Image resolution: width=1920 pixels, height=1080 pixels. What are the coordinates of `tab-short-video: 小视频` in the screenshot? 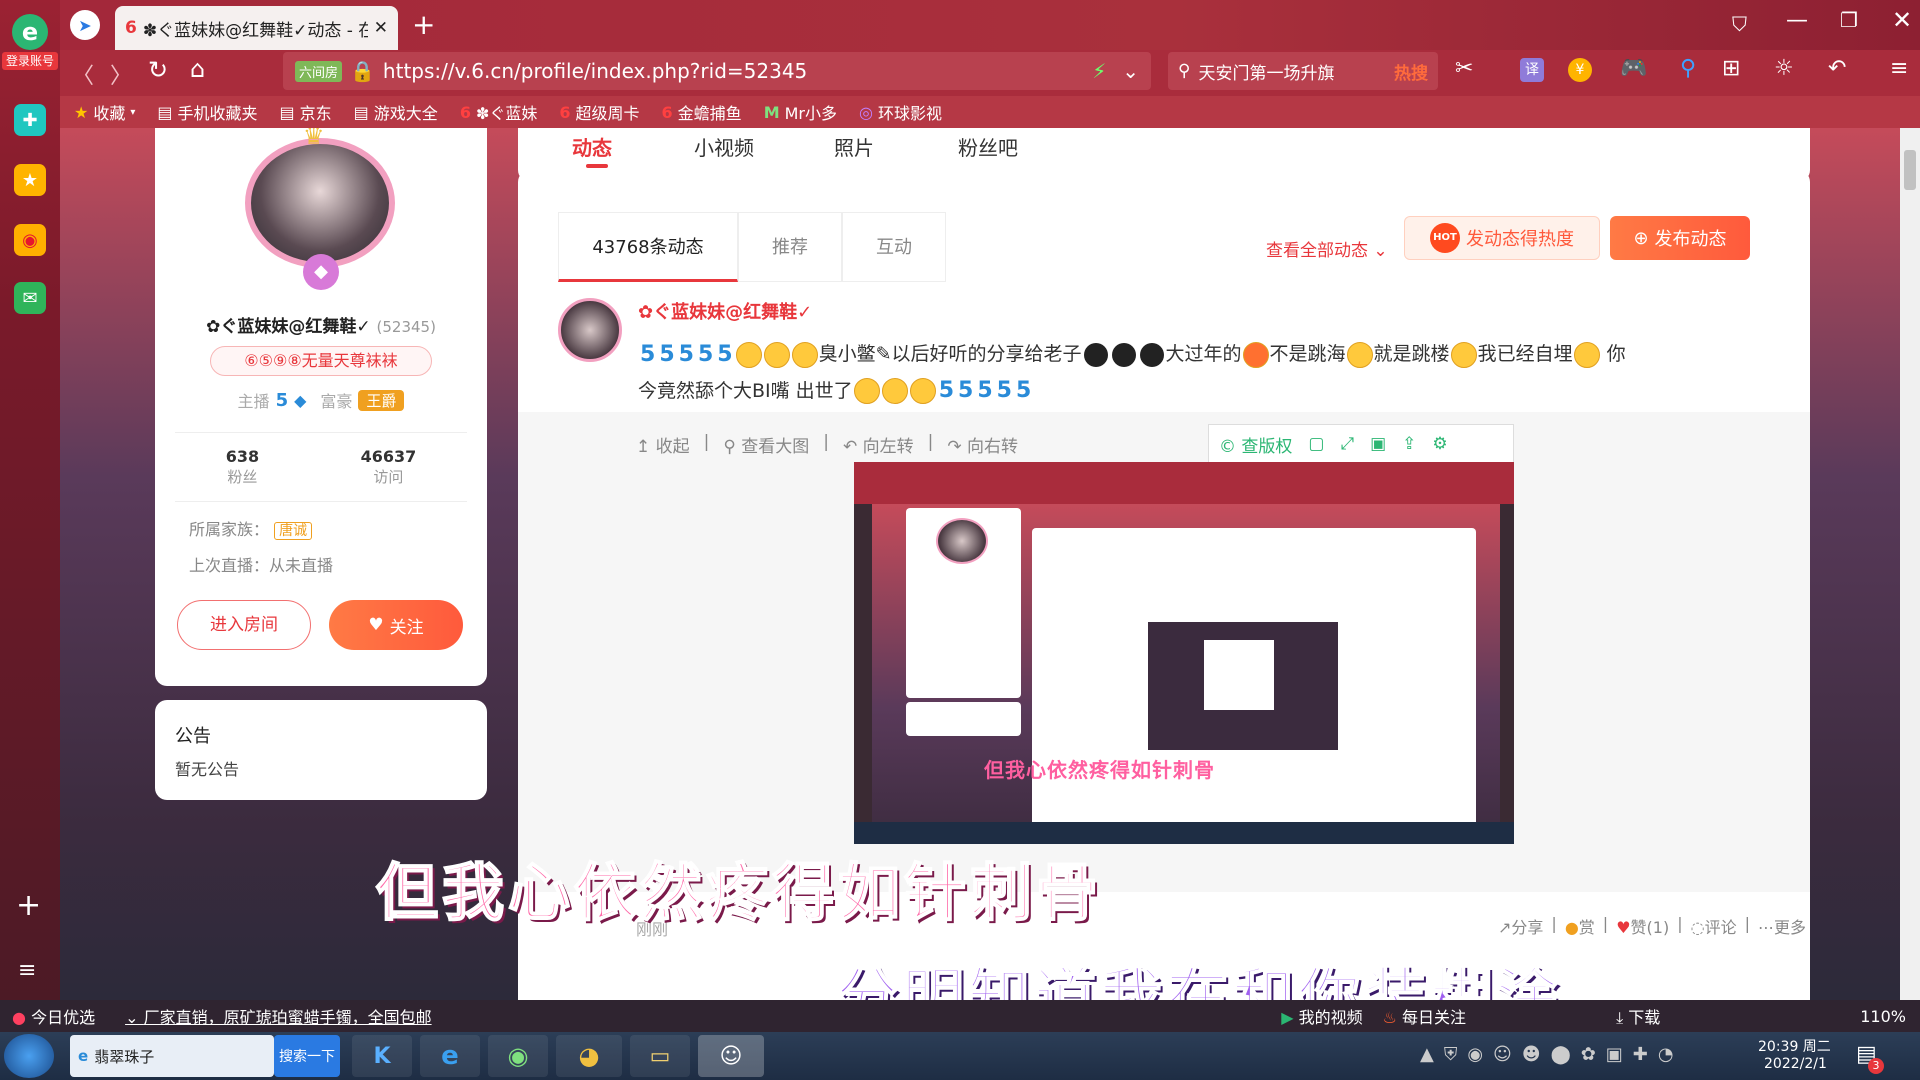 It's located at (724, 146).